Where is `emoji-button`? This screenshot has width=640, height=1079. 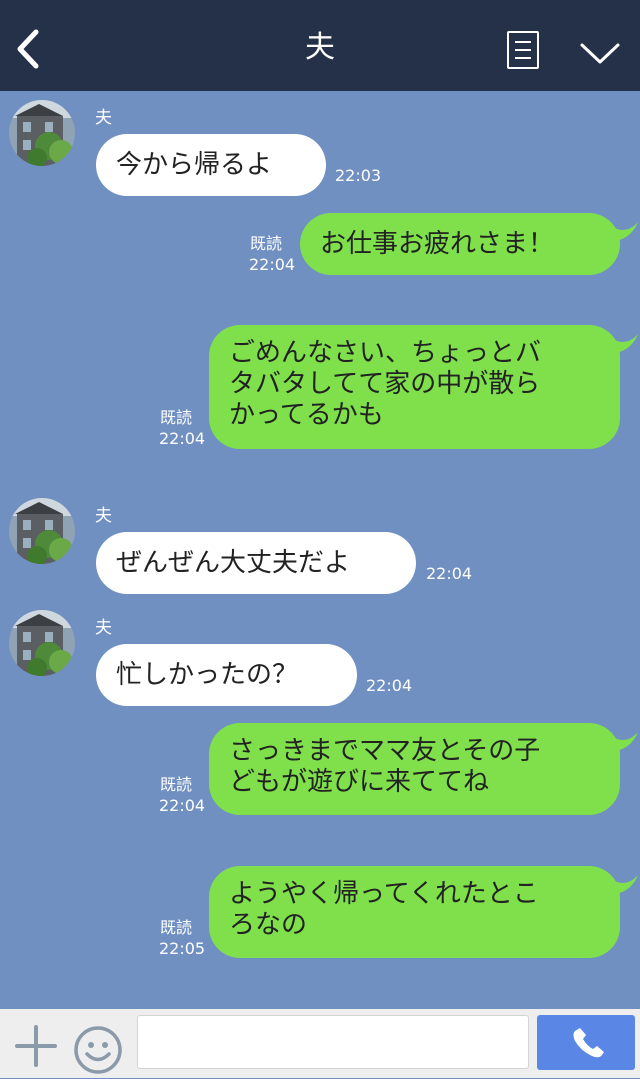 emoji-button is located at coordinates (98, 1050).